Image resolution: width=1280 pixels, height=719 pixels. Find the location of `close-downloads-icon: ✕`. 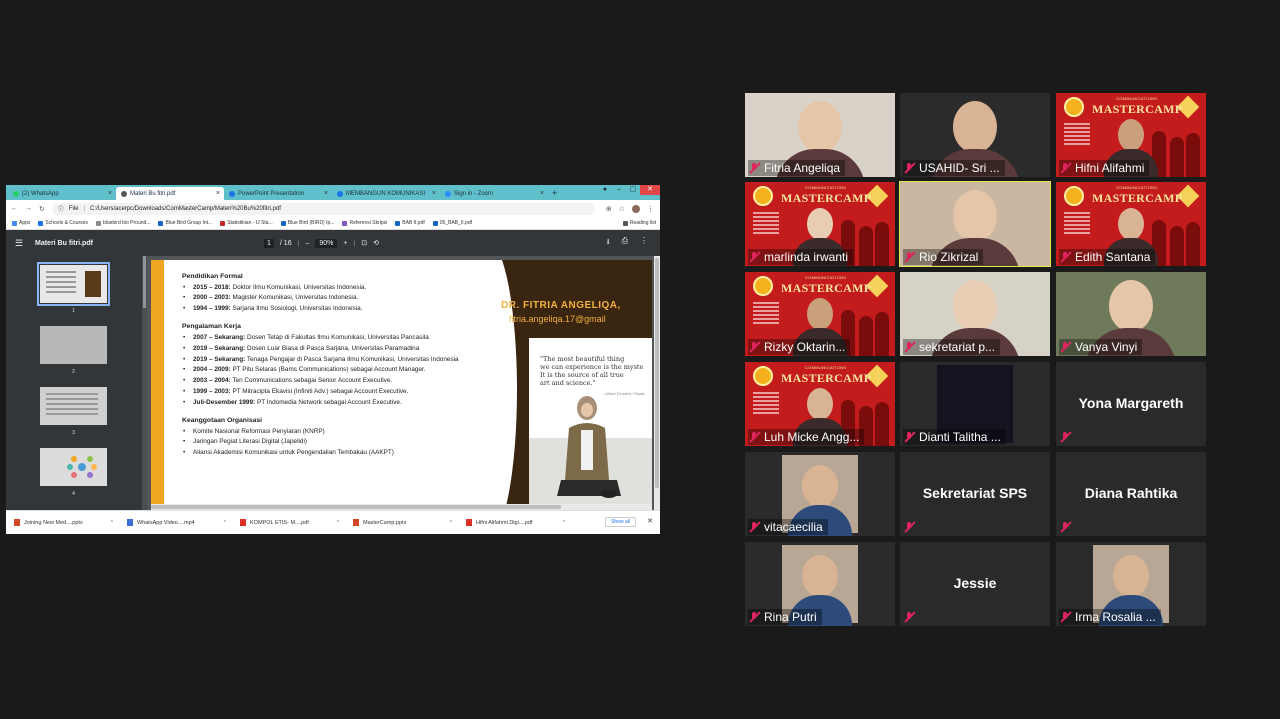

close-downloads-icon: ✕ is located at coordinates (650, 521).